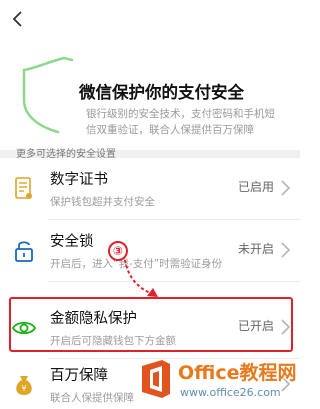 Image resolution: width=320 pixels, height=409 pixels. What do you see at coordinates (230, 392) in the screenshot?
I see `watermark-url: www.office26.com` at bounding box center [230, 392].